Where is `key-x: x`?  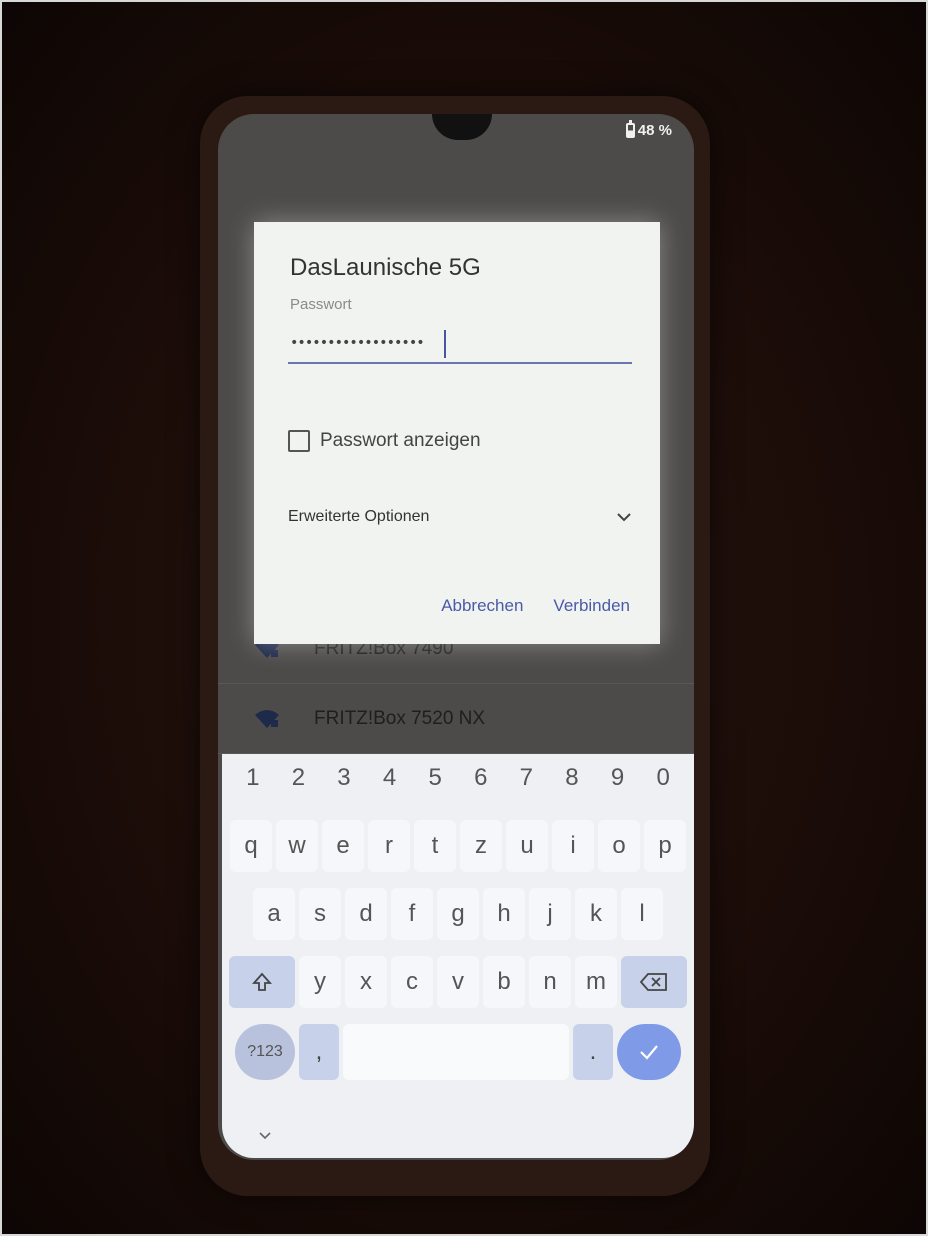 key-x: x is located at coordinates (366, 982).